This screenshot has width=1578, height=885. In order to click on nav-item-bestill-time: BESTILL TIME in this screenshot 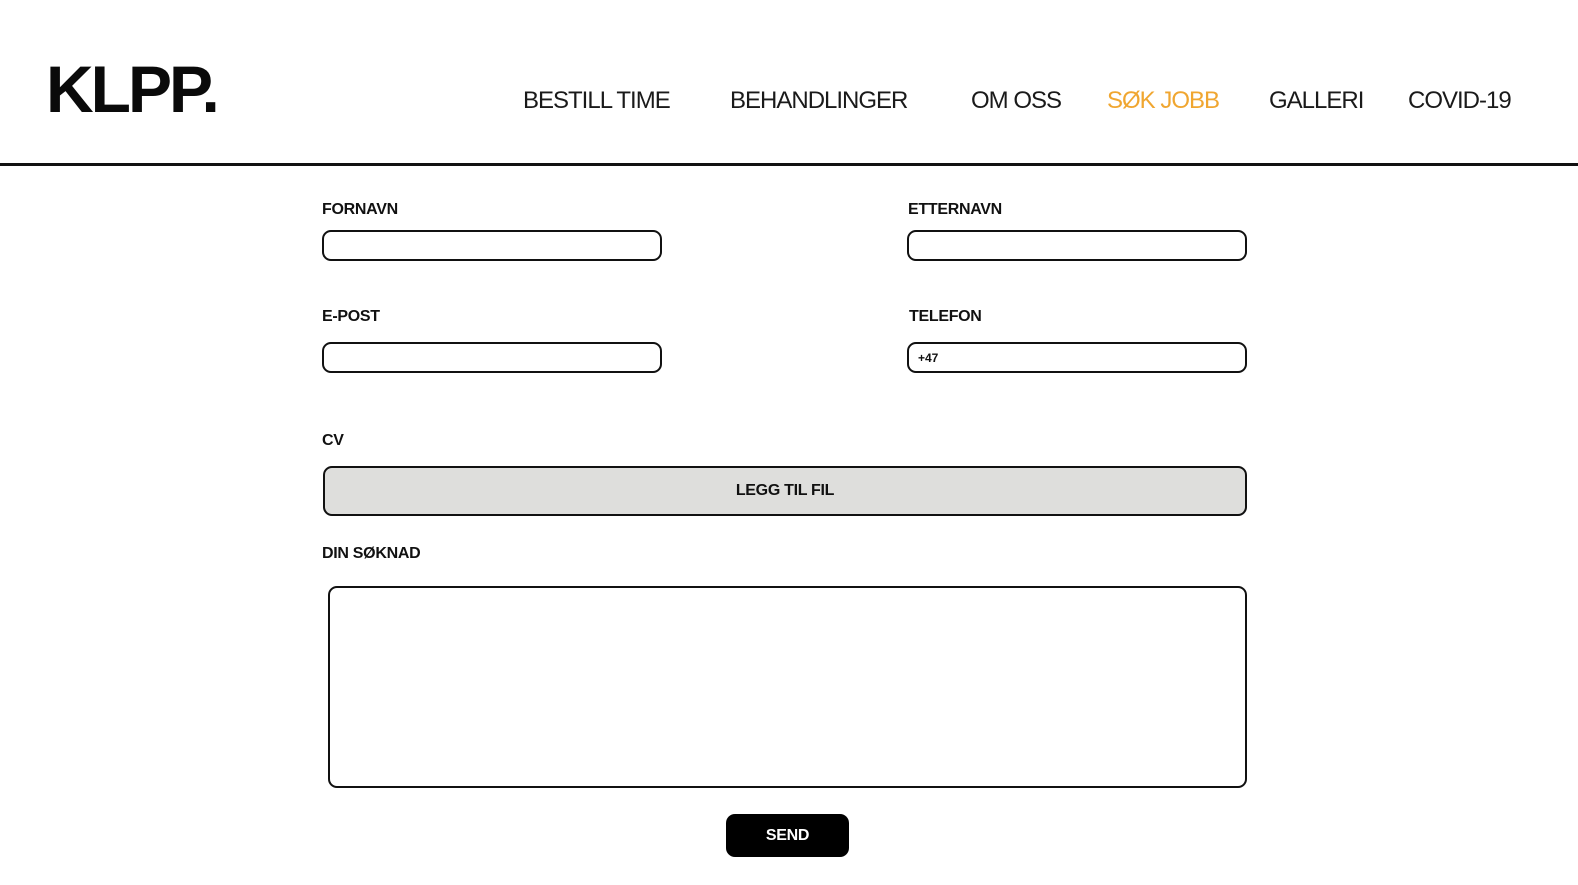, I will do `click(597, 101)`.